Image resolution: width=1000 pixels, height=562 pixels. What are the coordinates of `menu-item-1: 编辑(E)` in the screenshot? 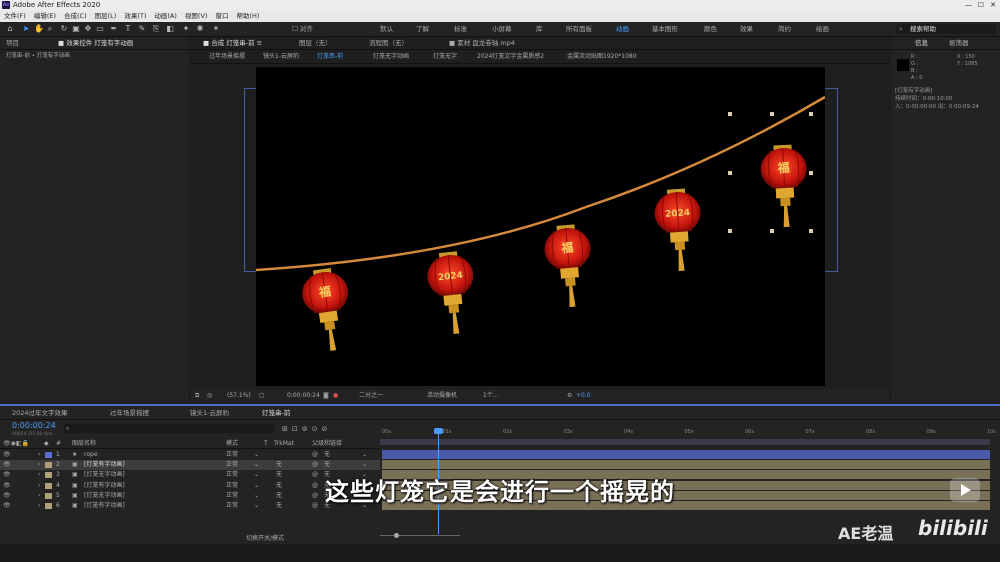 It's located at (45, 16).